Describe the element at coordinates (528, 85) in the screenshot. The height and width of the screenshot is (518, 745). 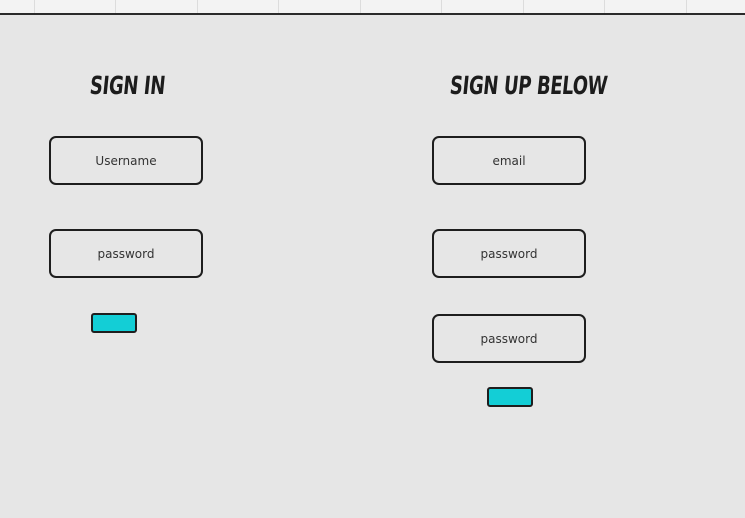
I see `signup-title: SIGN UP BELOW` at that location.